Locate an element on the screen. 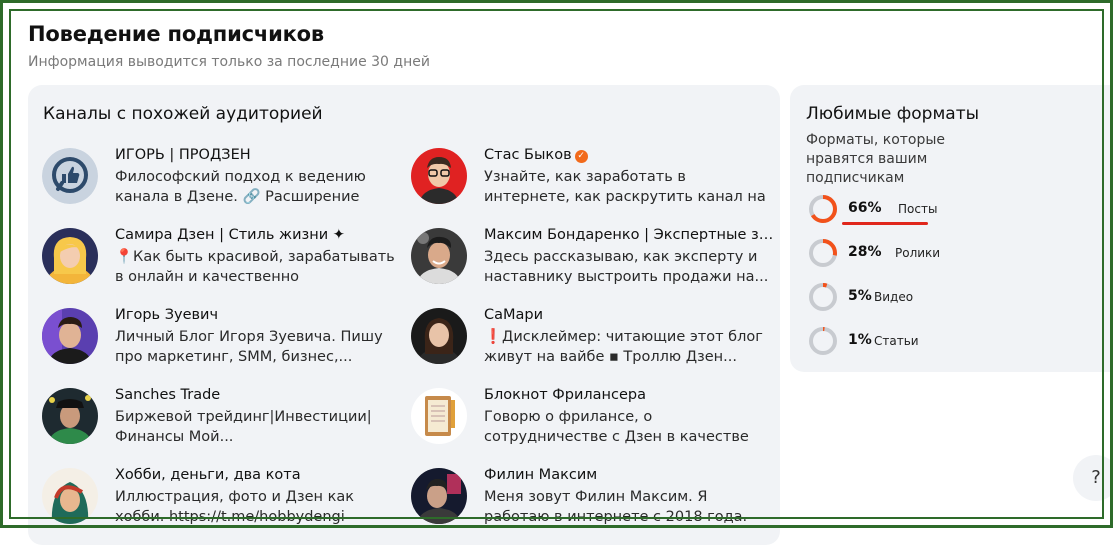  verified-icon: ✓ is located at coordinates (581, 156).